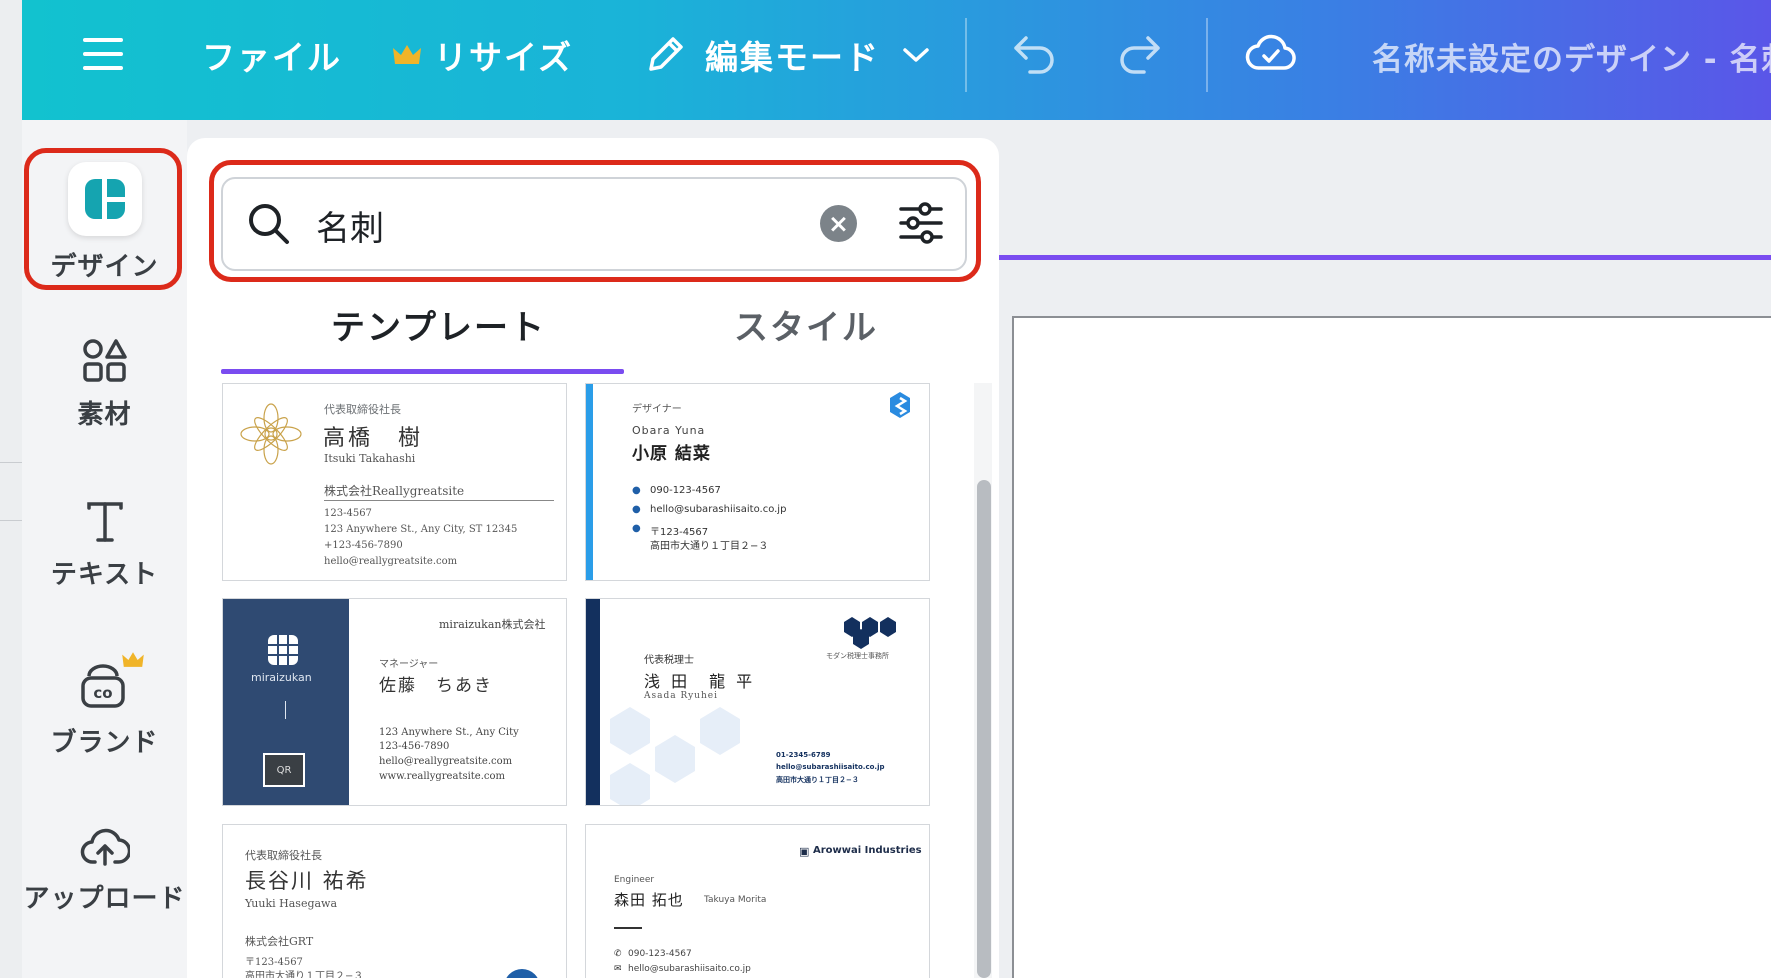 The width and height of the screenshot is (1771, 978). What do you see at coordinates (279, 941) in the screenshot?
I see `card-company: 株式会社GRT` at bounding box center [279, 941].